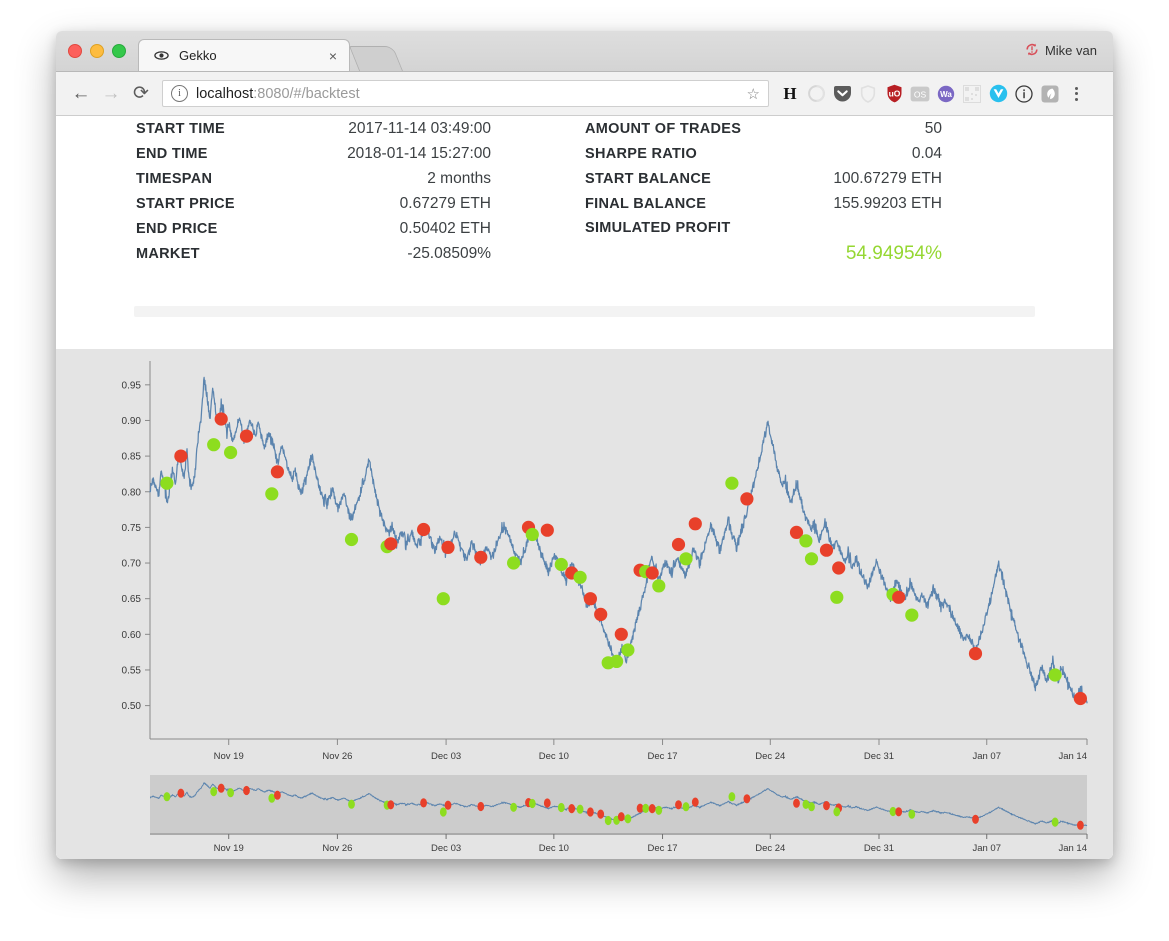  What do you see at coordinates (584, 51) in the screenshot?
I see `browser-titlebar: Gekko × Mike van` at bounding box center [584, 51].